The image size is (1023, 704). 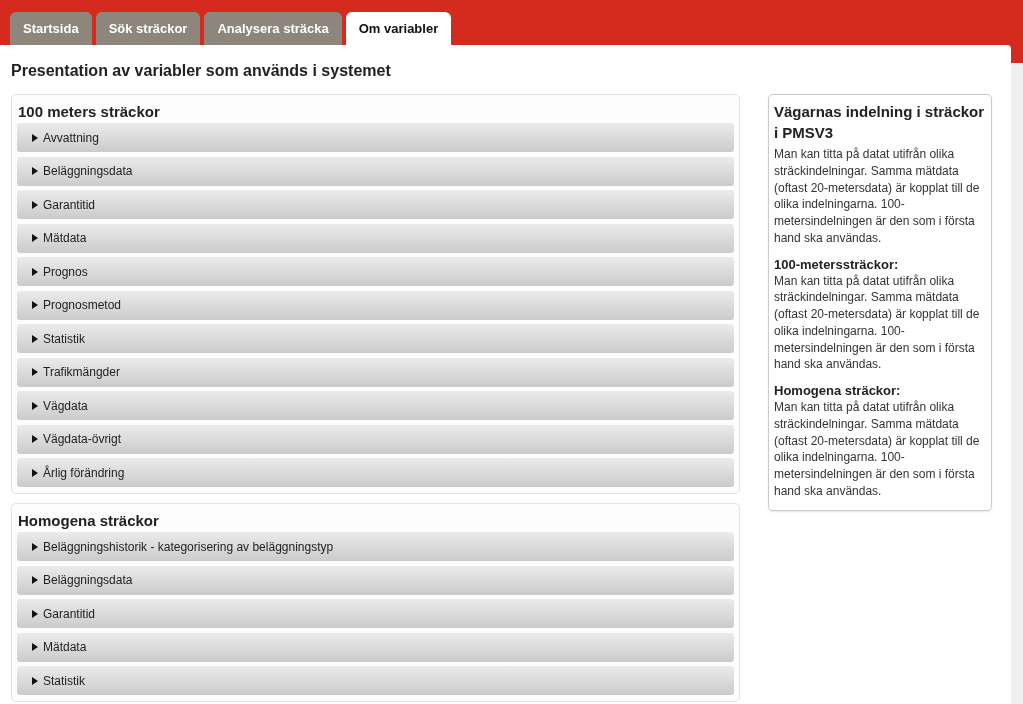 What do you see at coordinates (838, 390) in the screenshot?
I see `info-subheading: Homogena sträckor:` at bounding box center [838, 390].